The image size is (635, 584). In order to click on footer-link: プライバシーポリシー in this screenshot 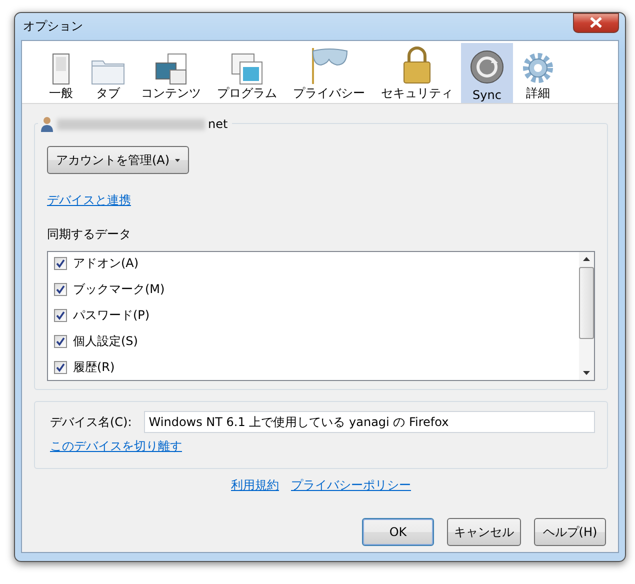, I will do `click(351, 485)`.